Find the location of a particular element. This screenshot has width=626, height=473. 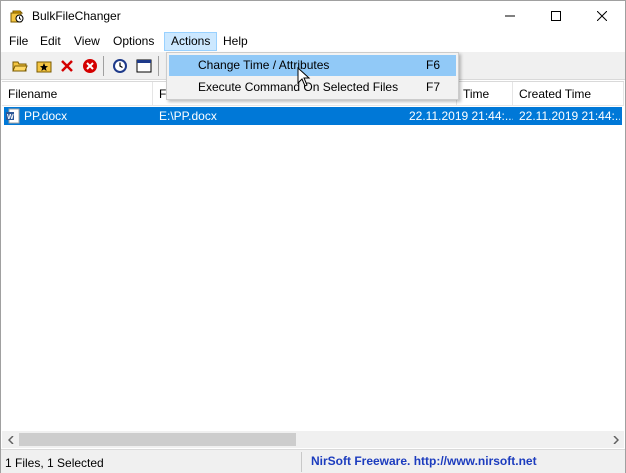

menu-edit: Edit is located at coordinates (50, 41).